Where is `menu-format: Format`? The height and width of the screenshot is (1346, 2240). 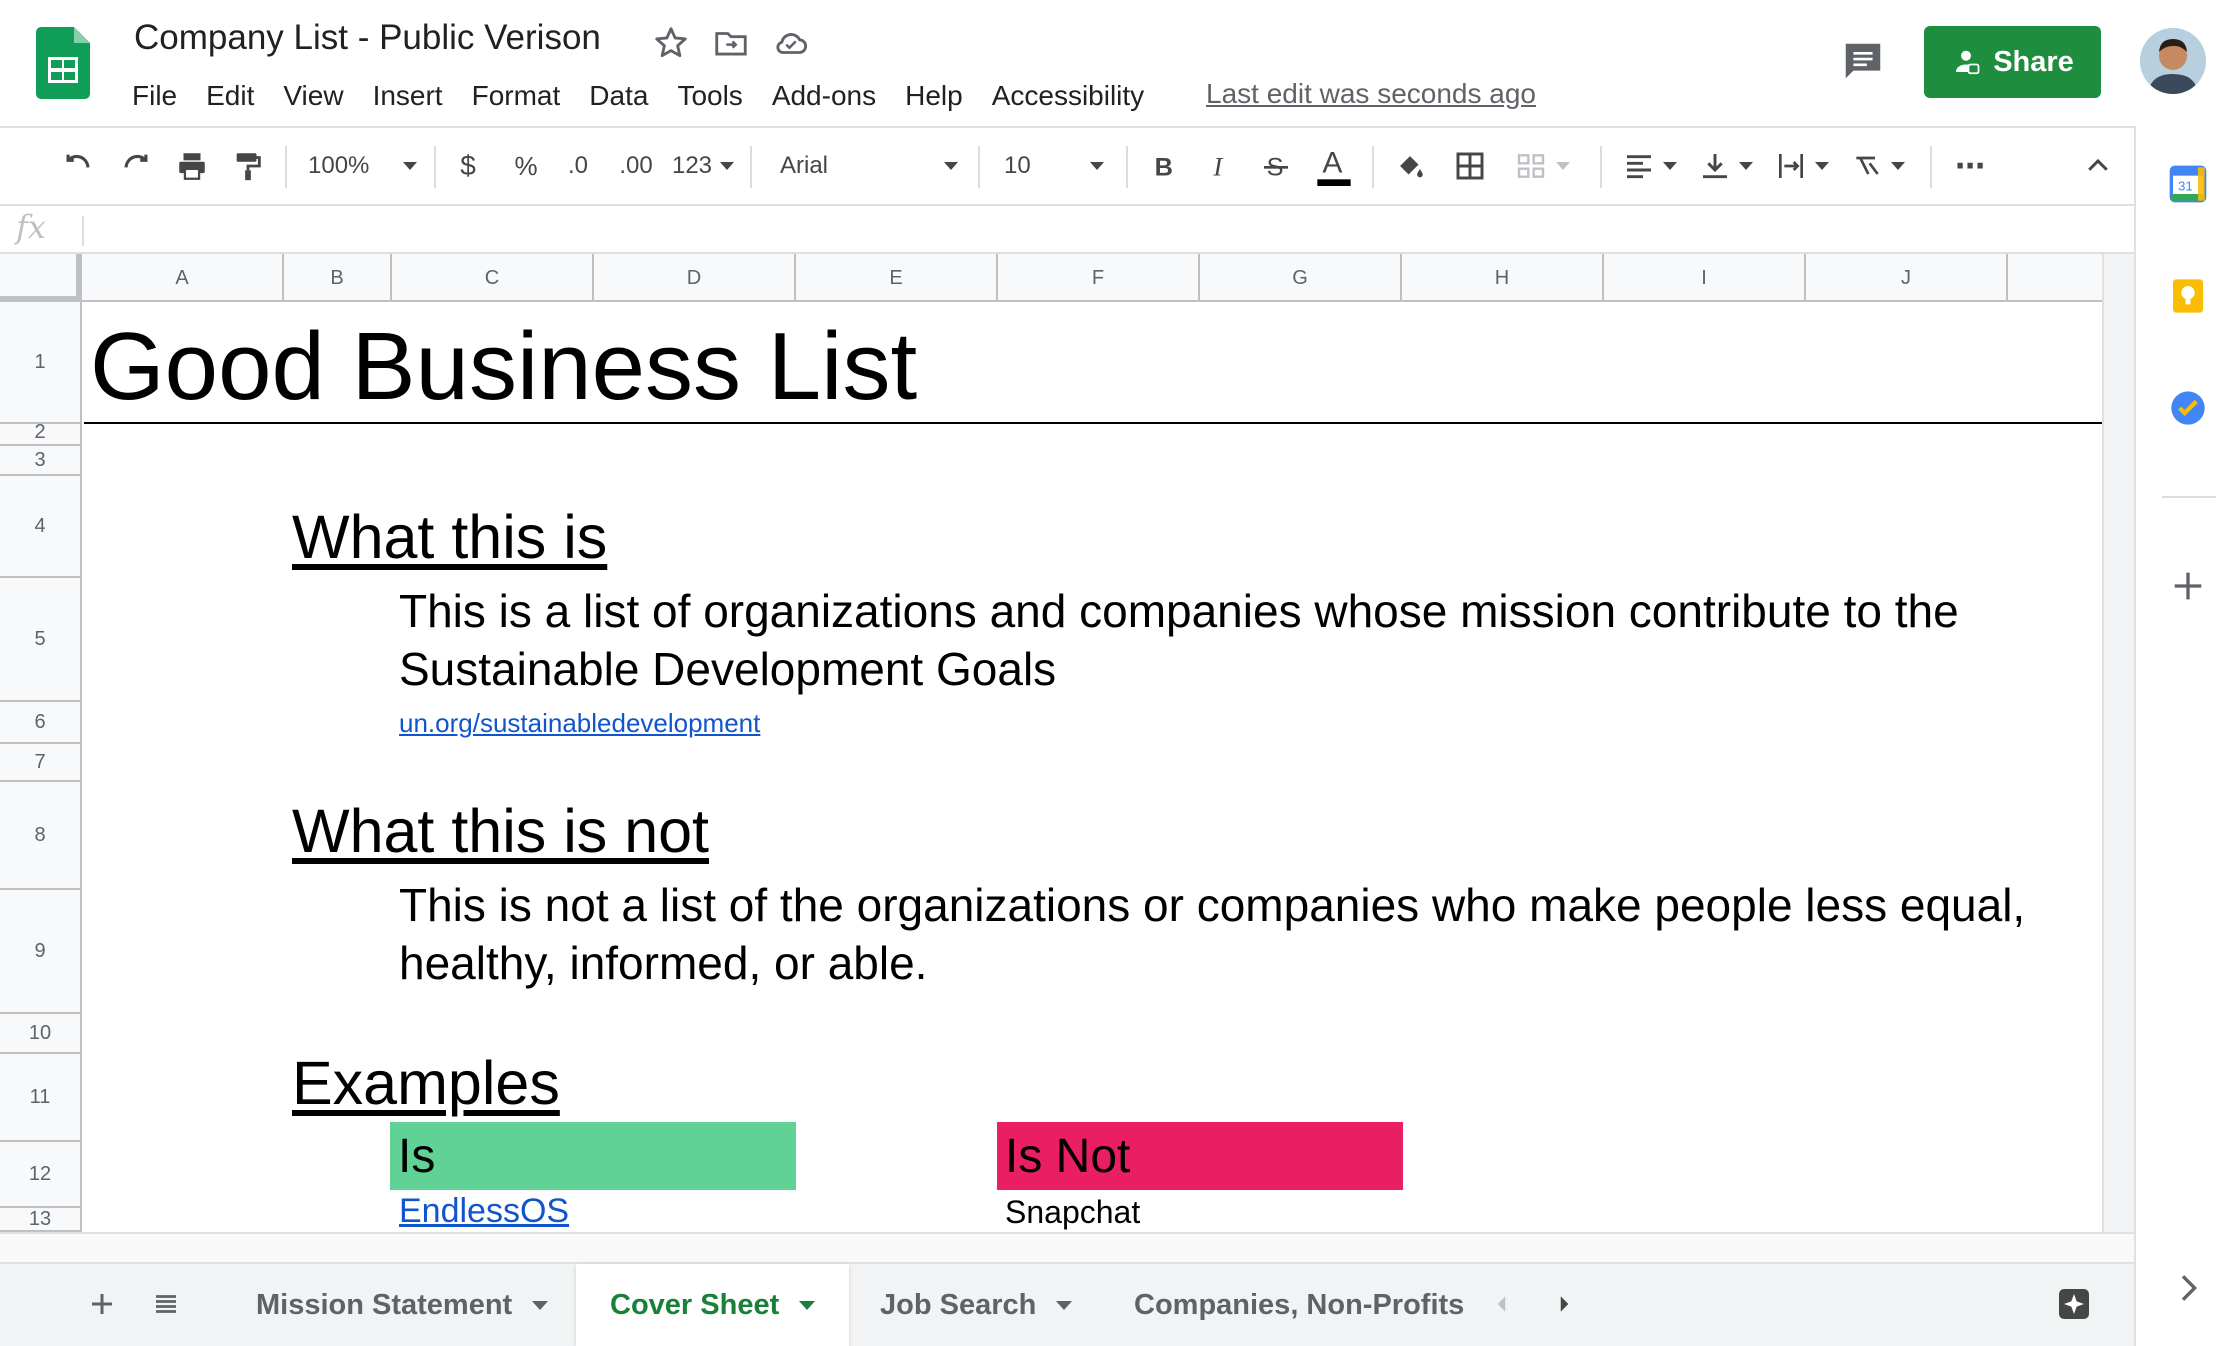
menu-format: Format is located at coordinates (516, 96).